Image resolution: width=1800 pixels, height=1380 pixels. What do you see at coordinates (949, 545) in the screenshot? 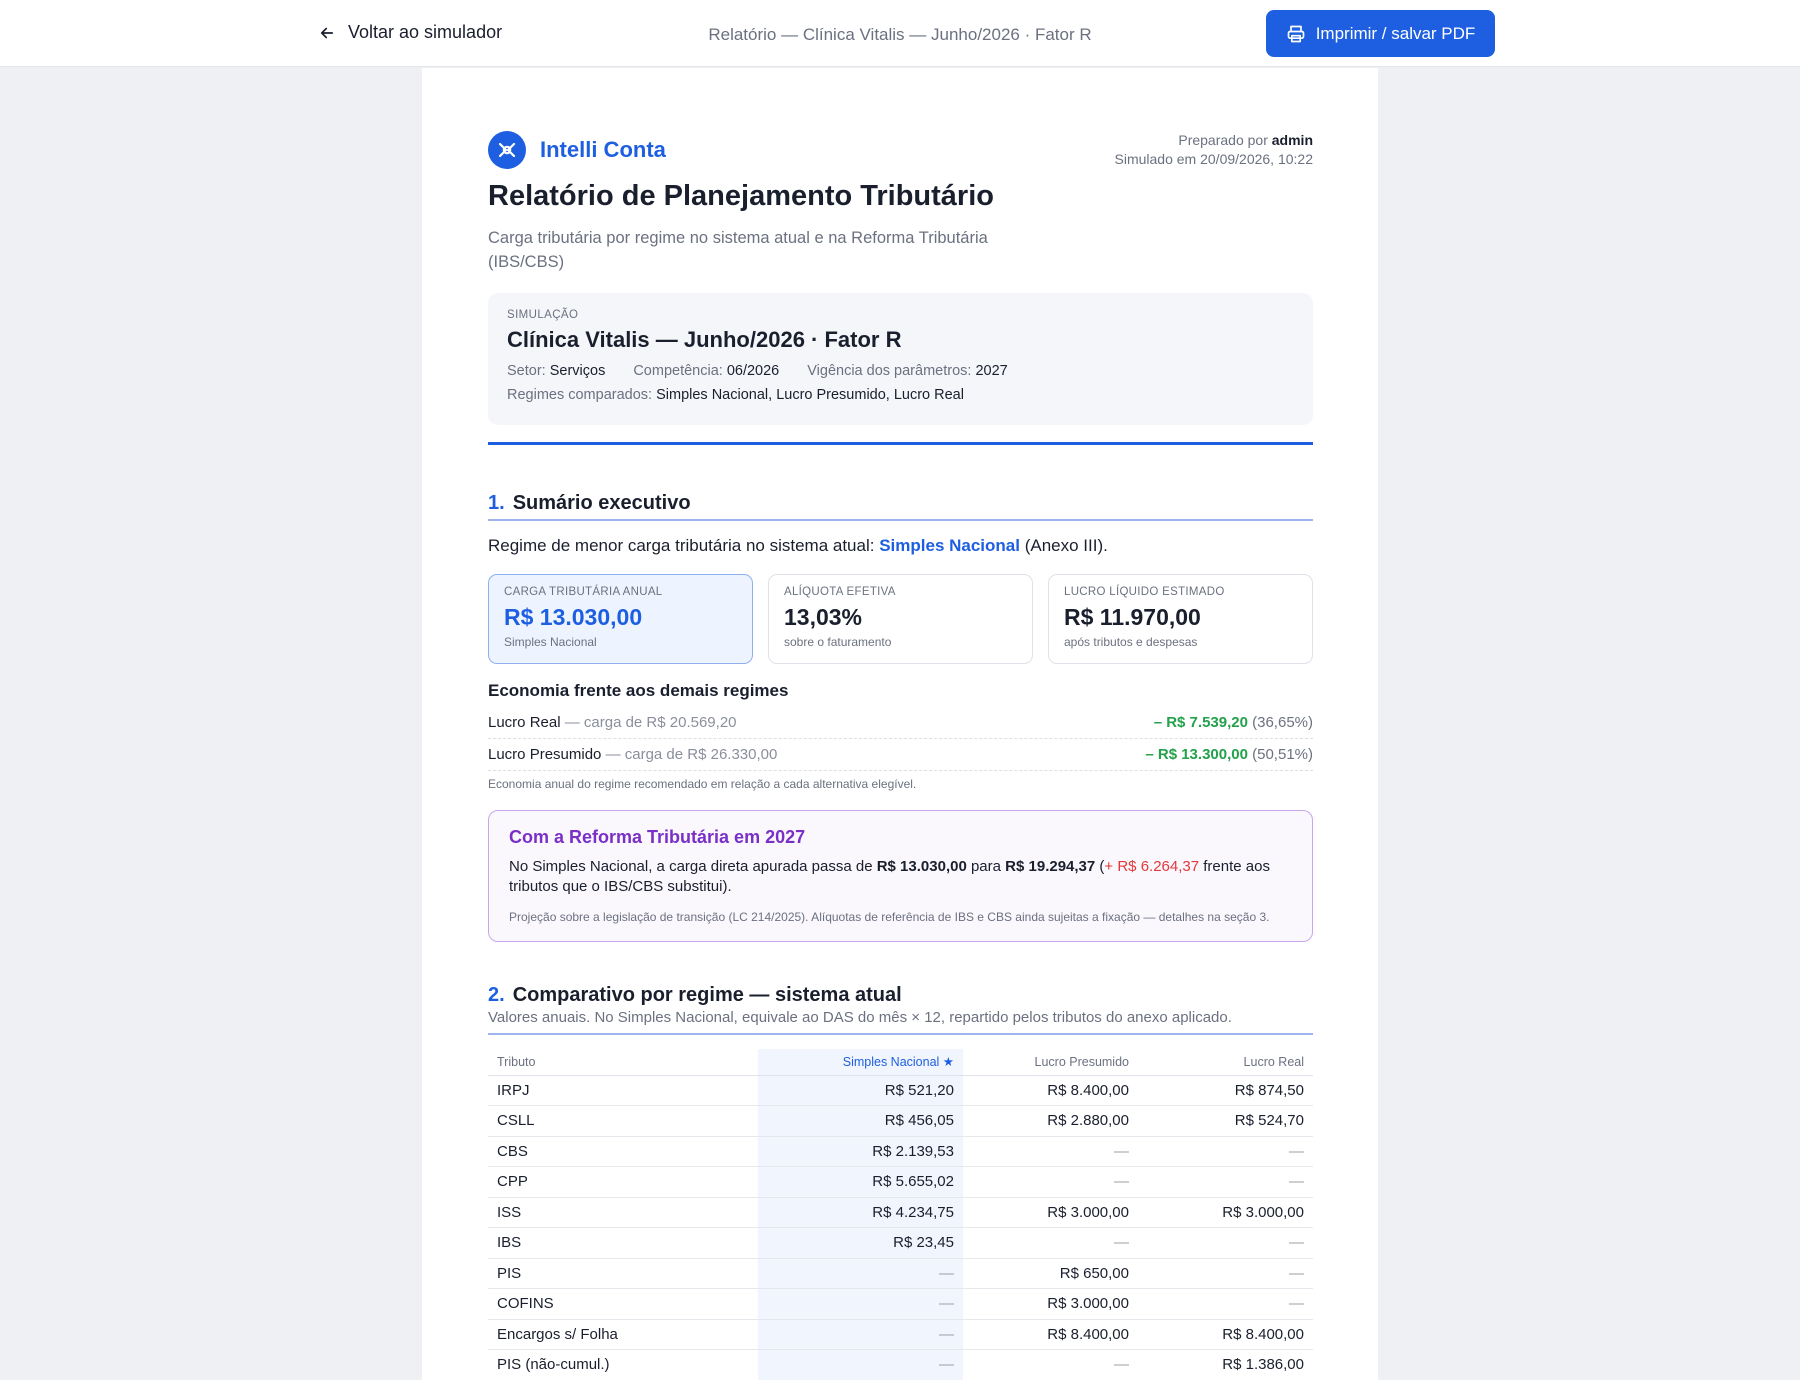
I see `best-regime: Simples Nacional` at bounding box center [949, 545].